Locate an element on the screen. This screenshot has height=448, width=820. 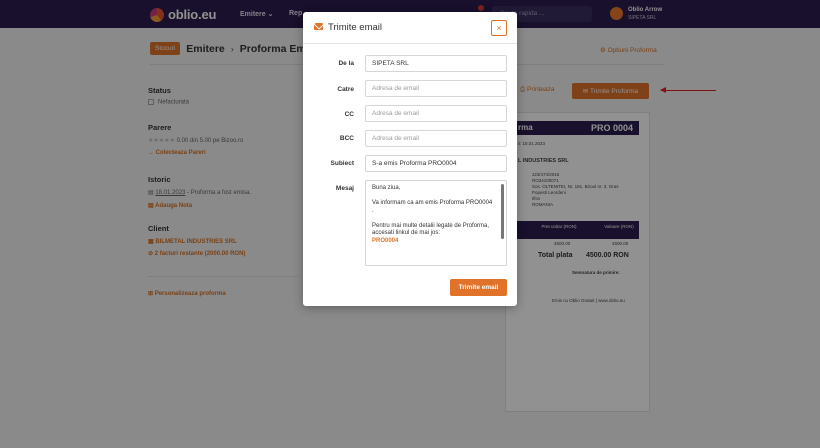
cc-field is located at coordinates (436, 113).